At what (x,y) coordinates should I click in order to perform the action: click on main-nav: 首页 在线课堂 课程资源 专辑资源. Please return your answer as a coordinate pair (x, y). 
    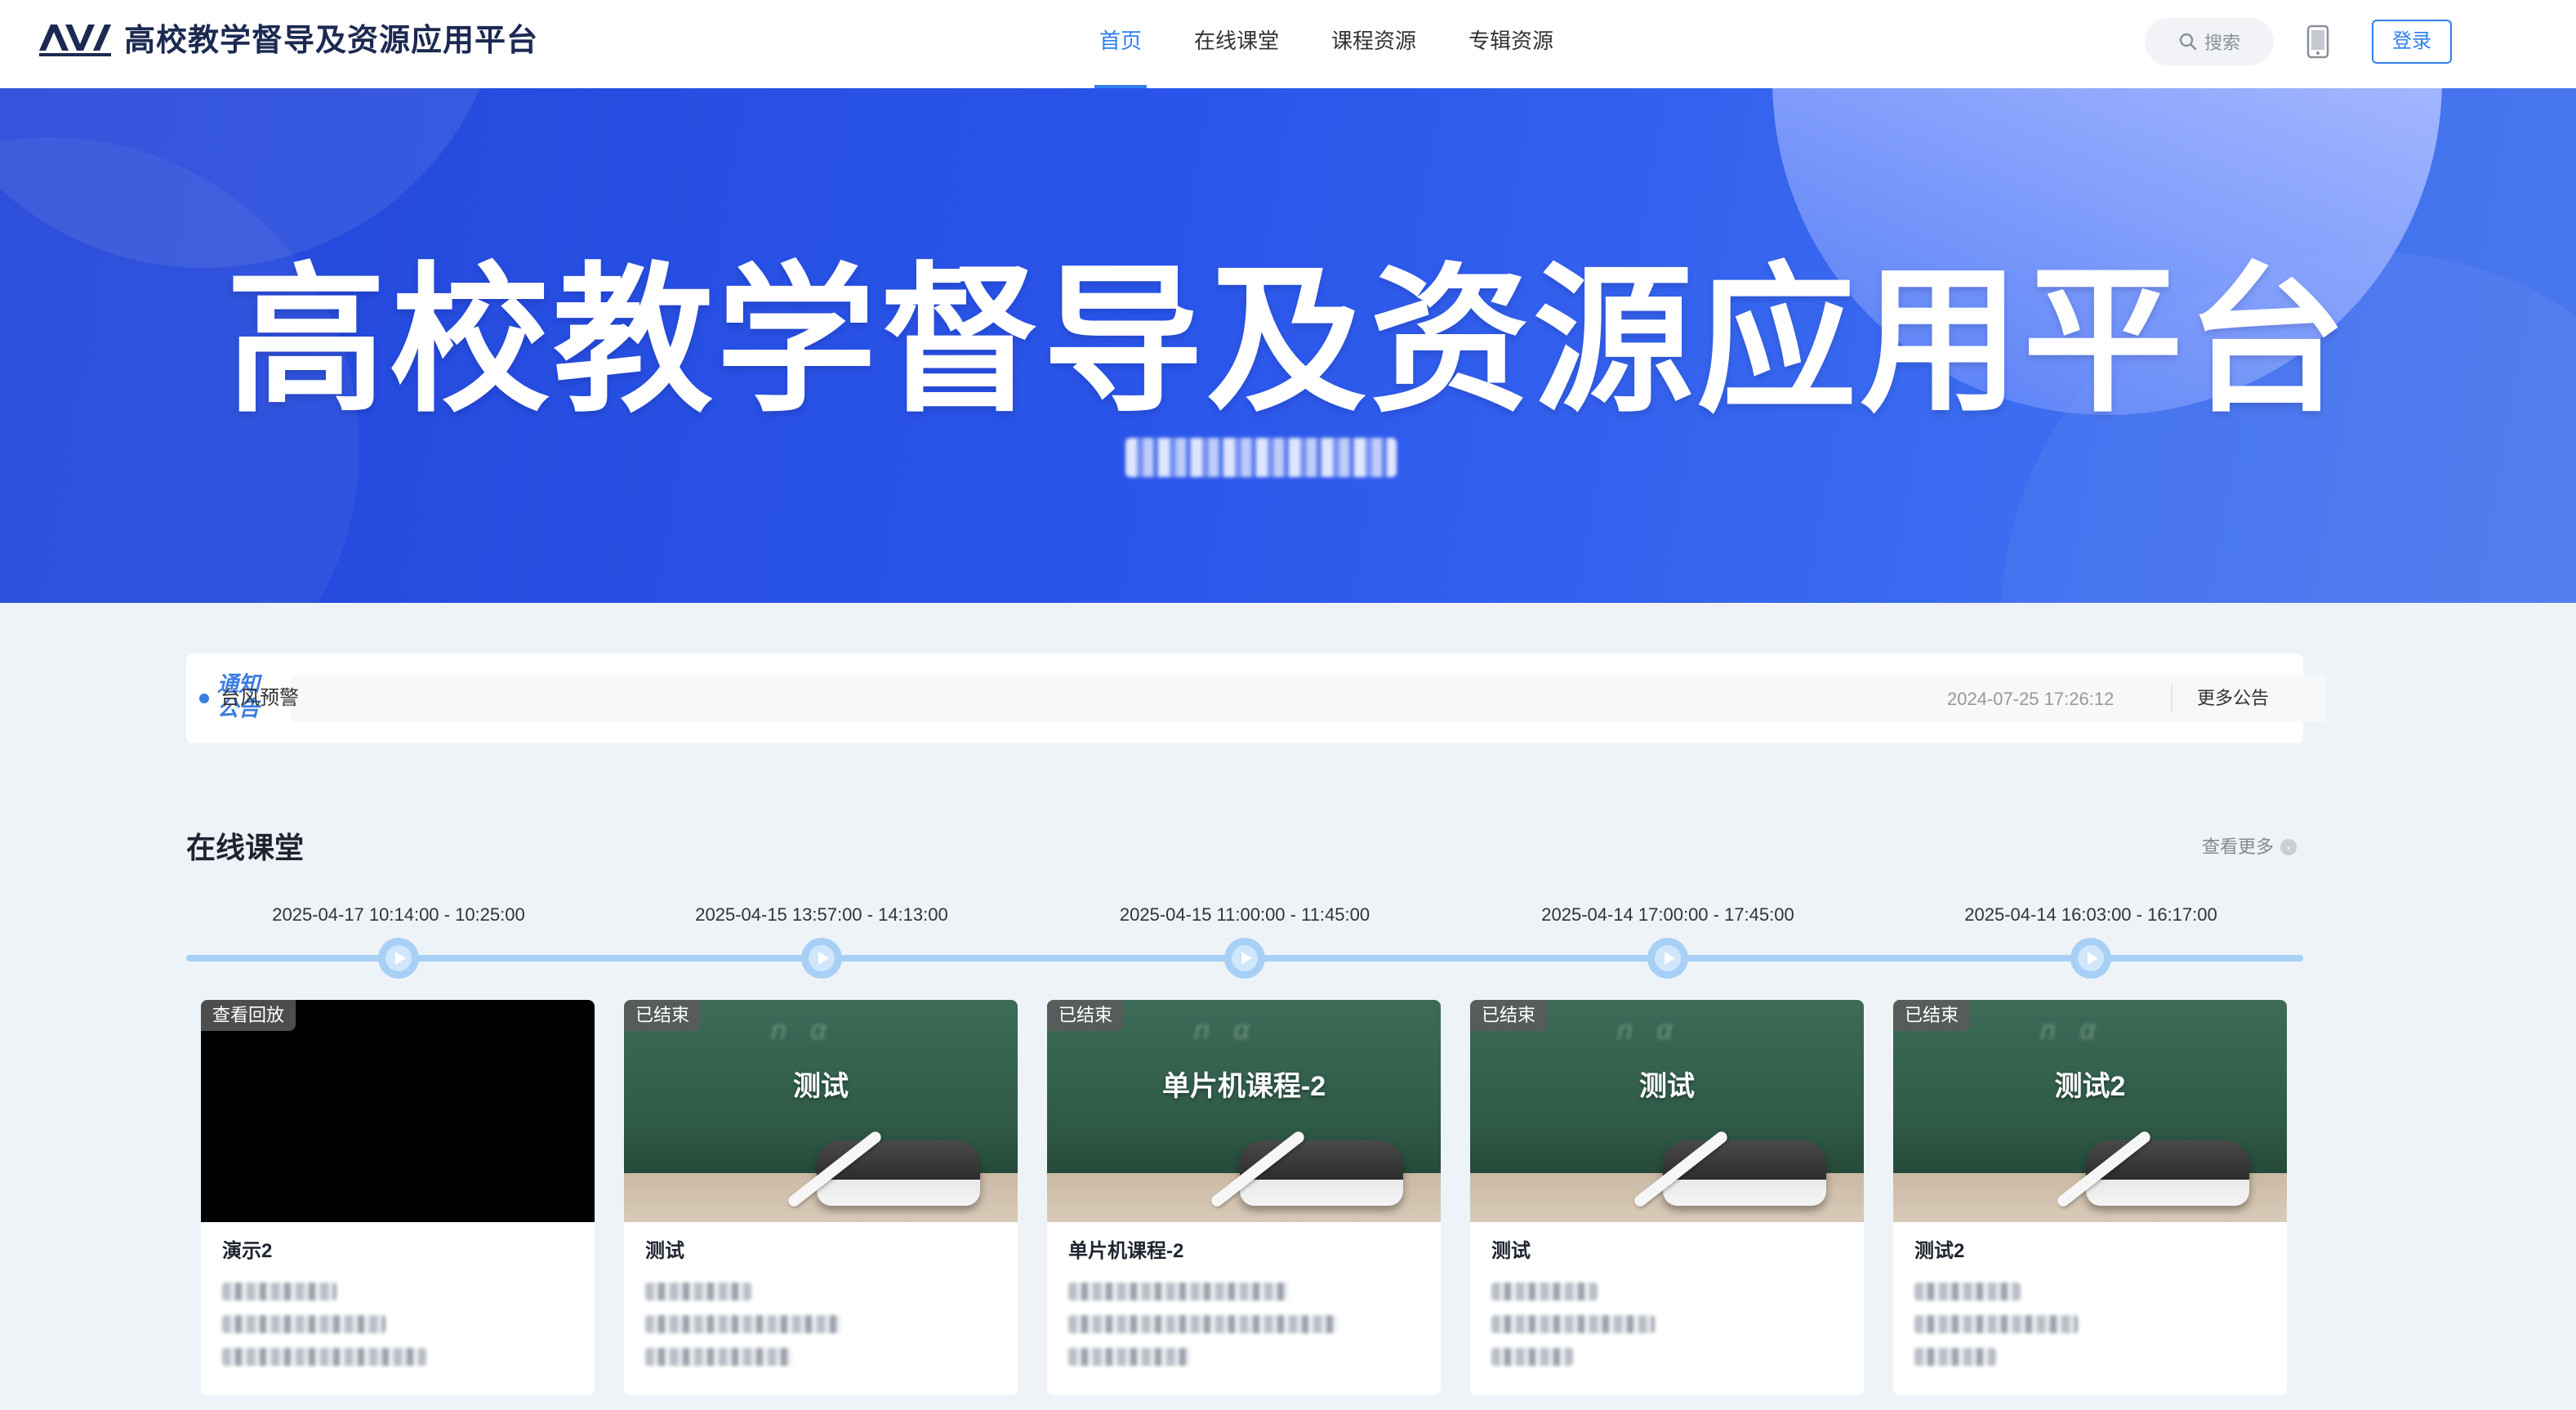
    Looking at the image, I should click on (1347, 44).